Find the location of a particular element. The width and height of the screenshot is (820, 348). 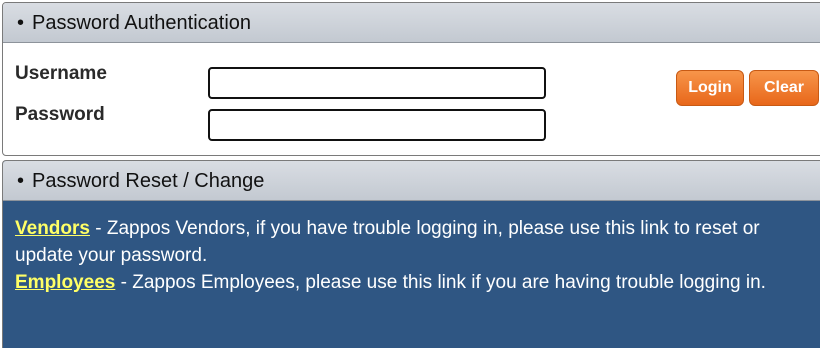

password-label: Password is located at coordinates (60, 114).